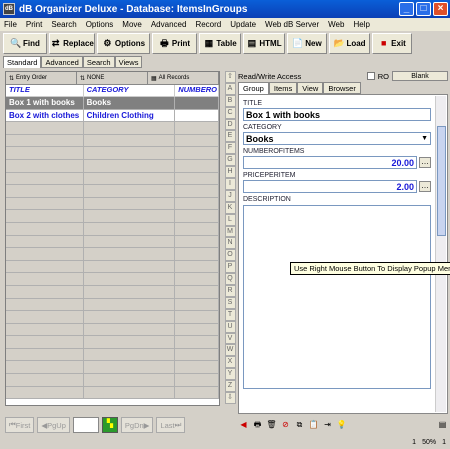  I want to click on letter-o: O, so click(230, 255).